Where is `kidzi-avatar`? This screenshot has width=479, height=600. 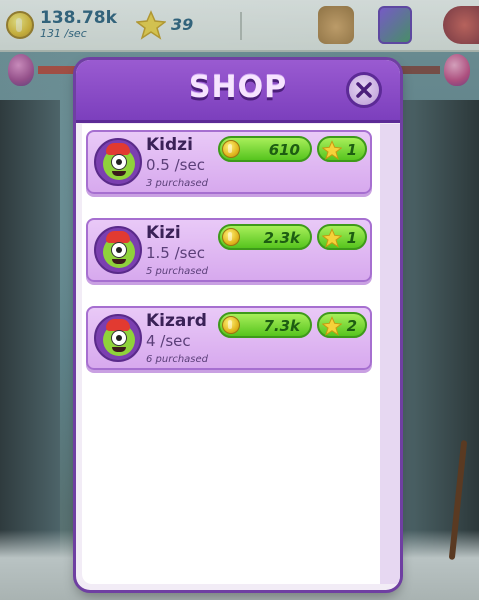
kidzi-avatar is located at coordinates (118, 162).